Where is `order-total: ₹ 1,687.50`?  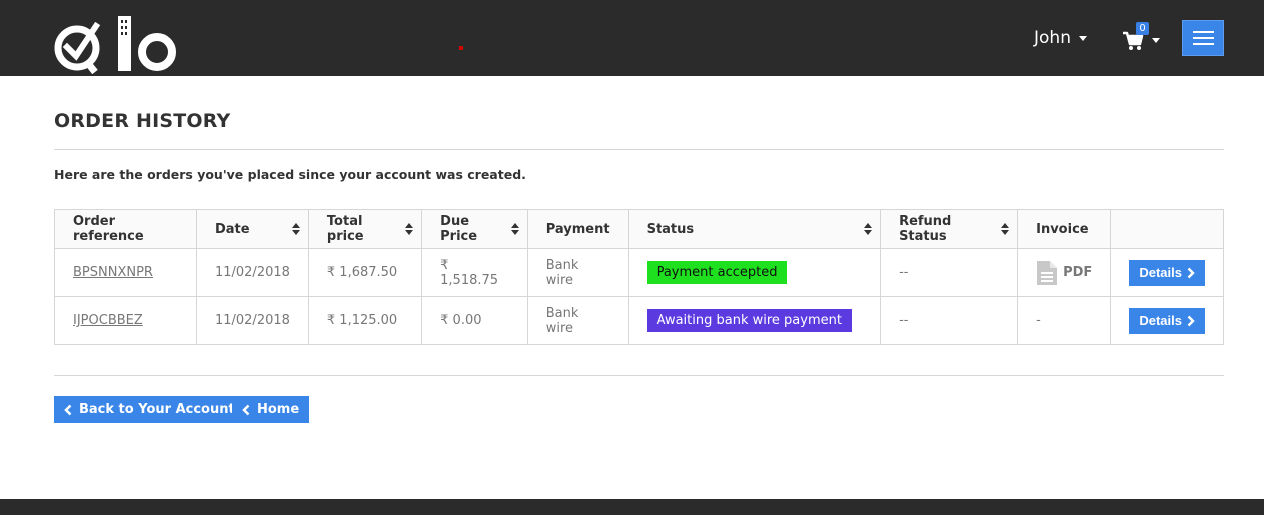 order-total: ₹ 1,687.50 is located at coordinates (365, 272).